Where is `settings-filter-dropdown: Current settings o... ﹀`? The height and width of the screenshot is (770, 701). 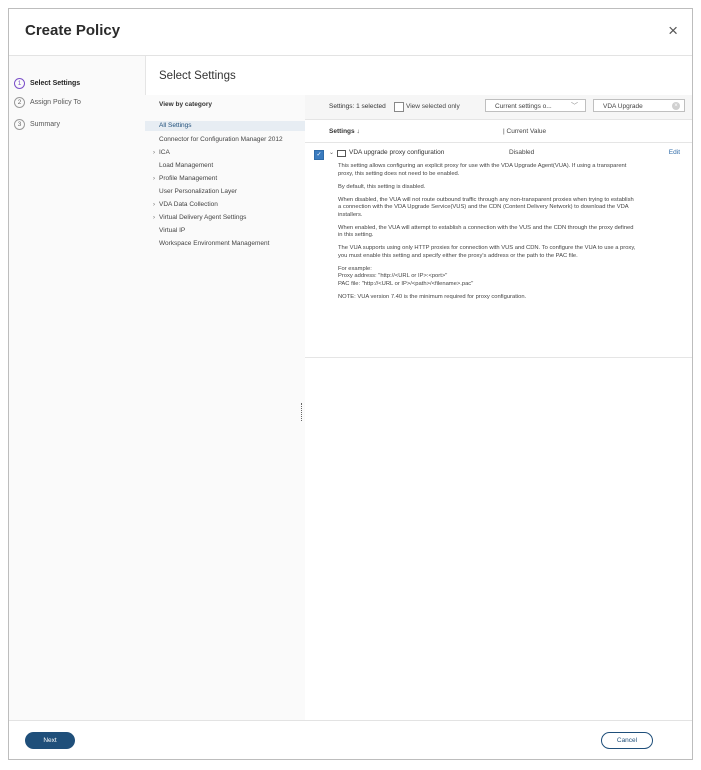 settings-filter-dropdown: Current settings o... ﹀ is located at coordinates (535, 105).